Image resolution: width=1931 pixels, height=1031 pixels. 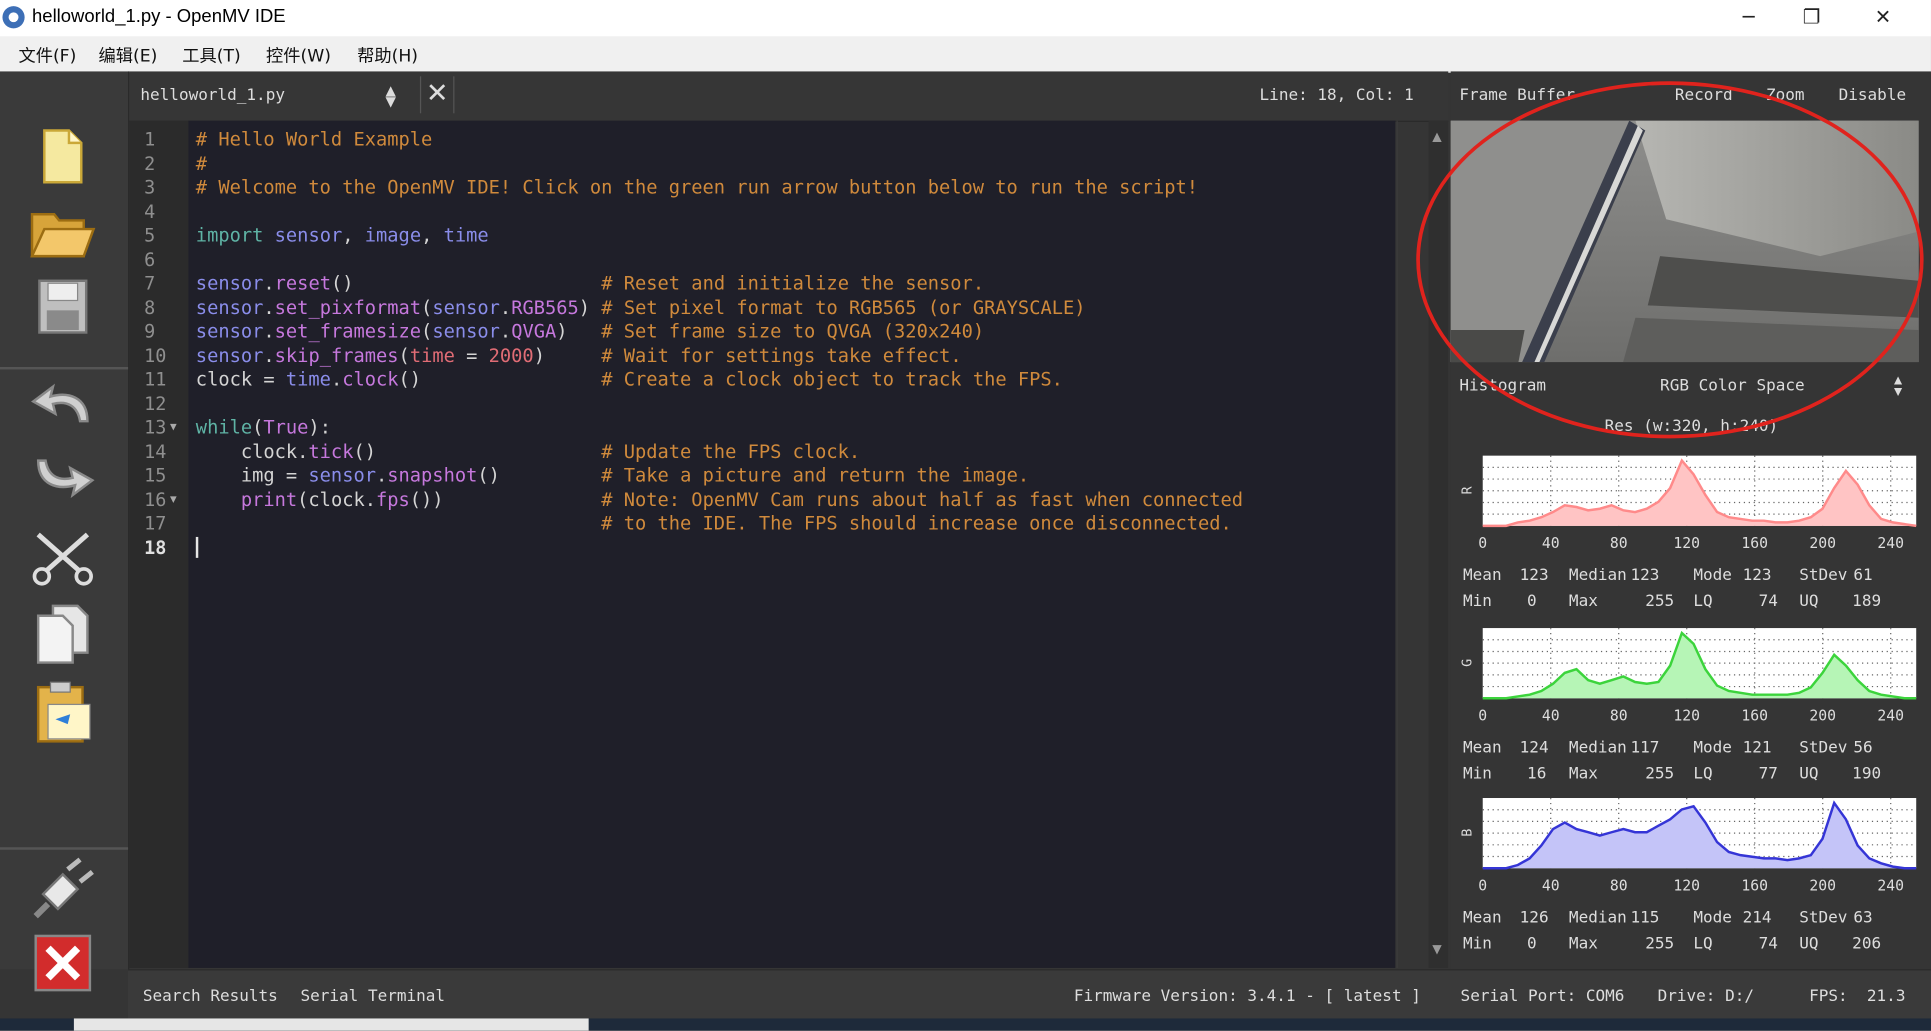 I want to click on close-file-button: ✕, so click(x=437, y=95).